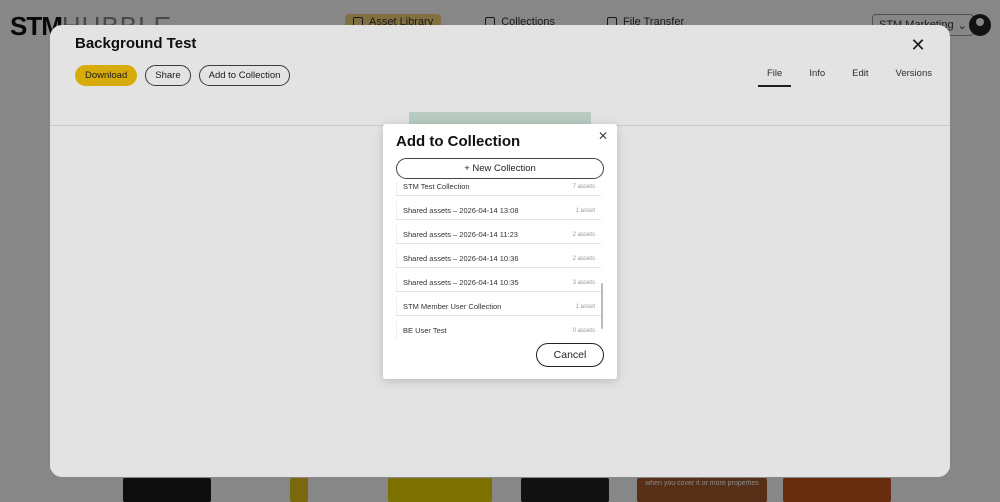 The image size is (1000, 502). I want to click on new-collection-button: + New Collection, so click(500, 168).